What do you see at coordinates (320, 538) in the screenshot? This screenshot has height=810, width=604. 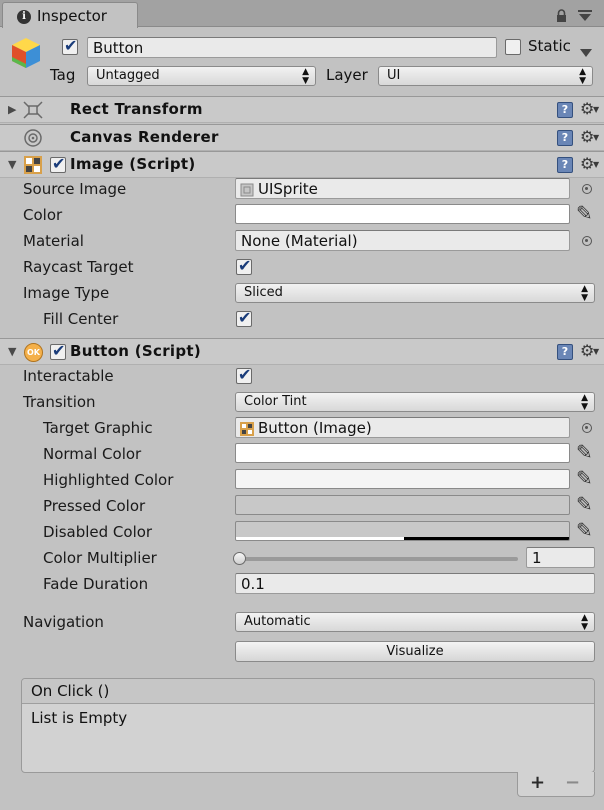 I see `alpha-bar` at bounding box center [320, 538].